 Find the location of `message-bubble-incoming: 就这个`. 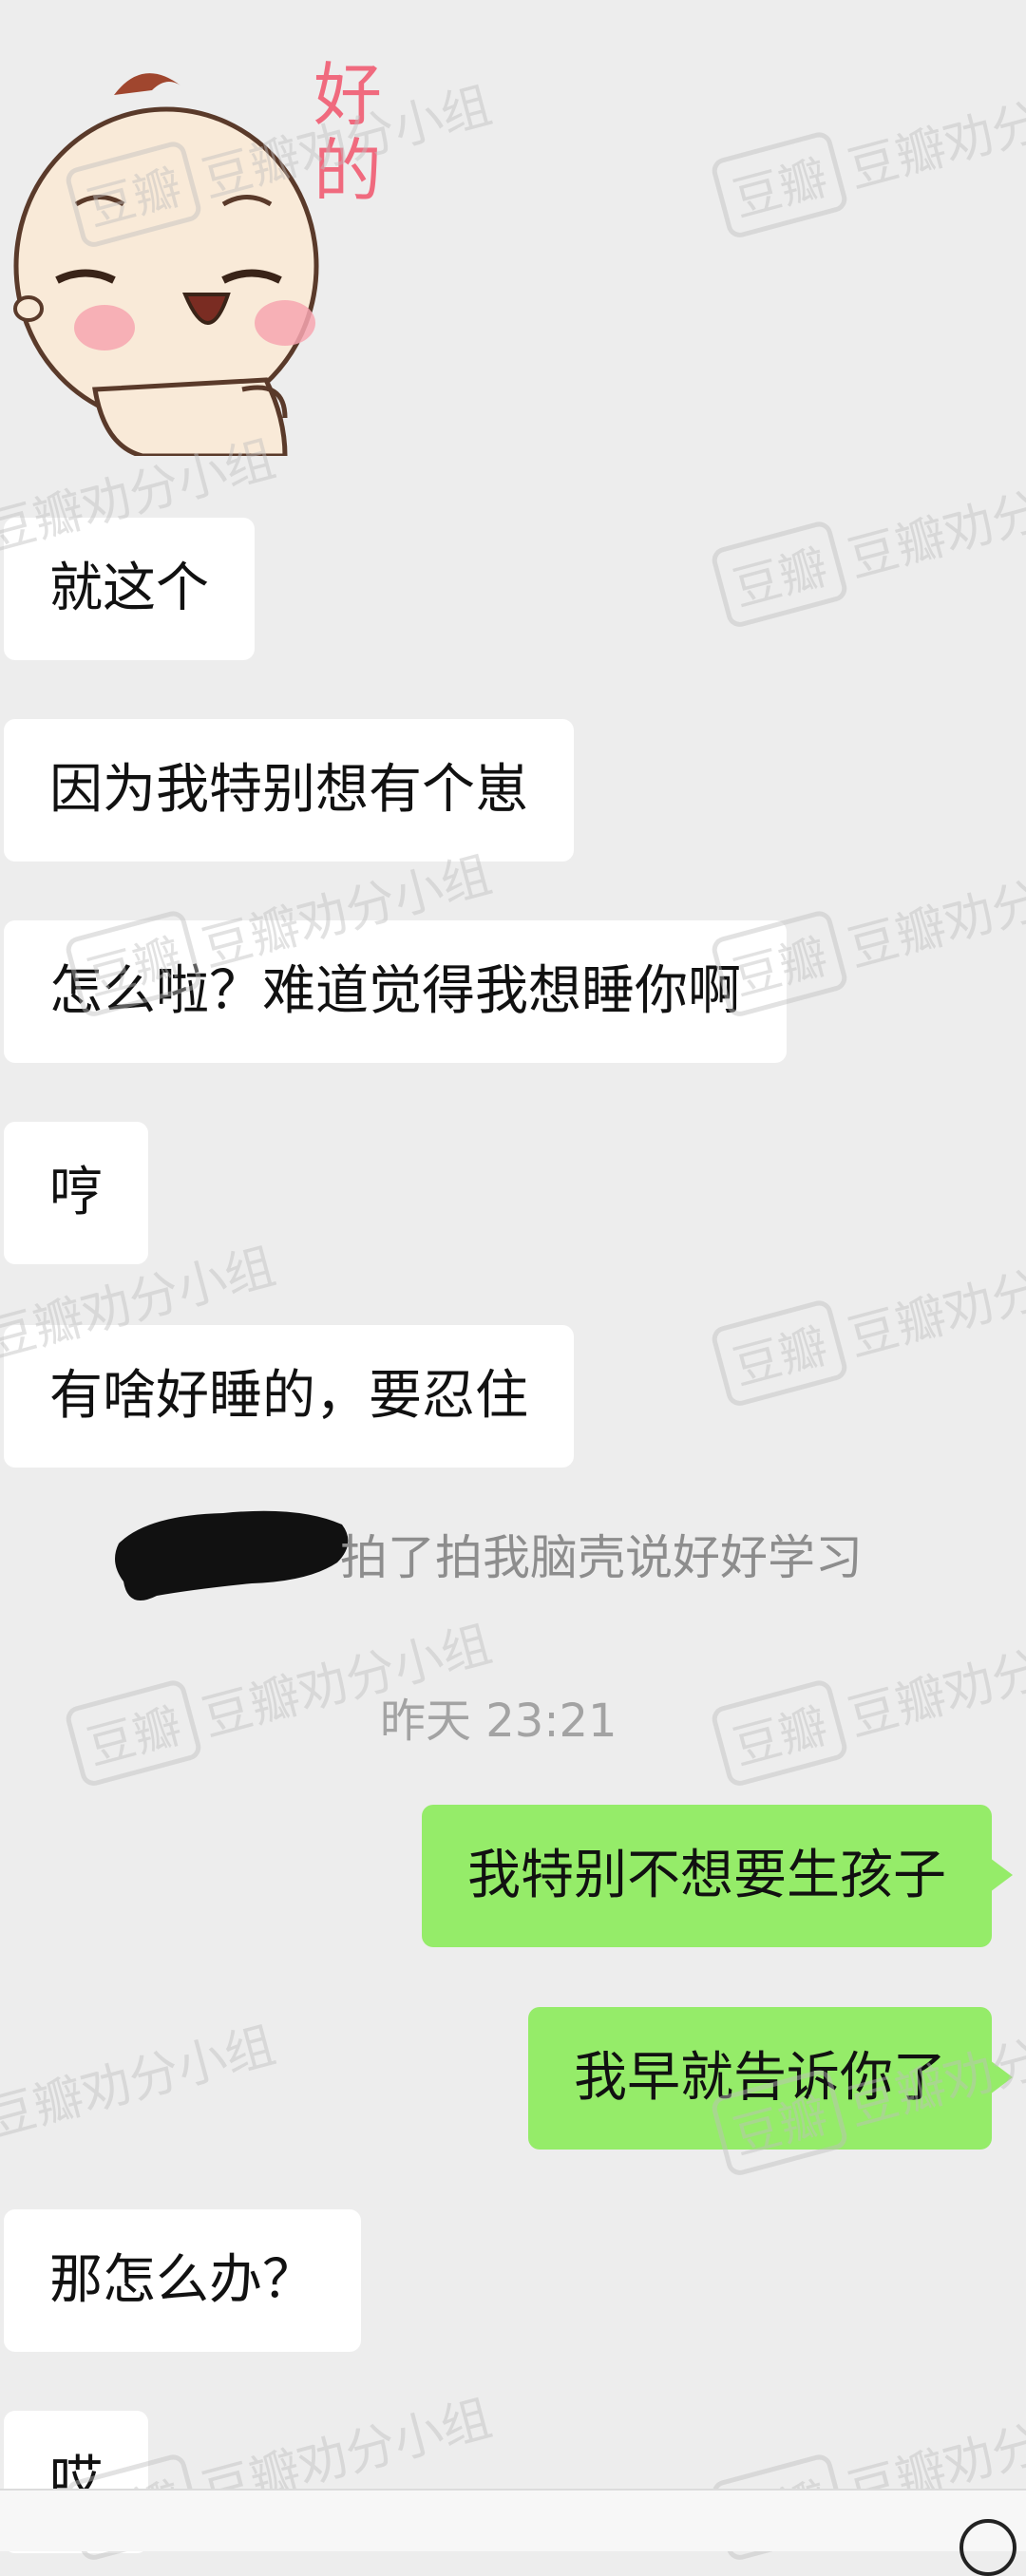

message-bubble-incoming: 就这个 is located at coordinates (129, 589).